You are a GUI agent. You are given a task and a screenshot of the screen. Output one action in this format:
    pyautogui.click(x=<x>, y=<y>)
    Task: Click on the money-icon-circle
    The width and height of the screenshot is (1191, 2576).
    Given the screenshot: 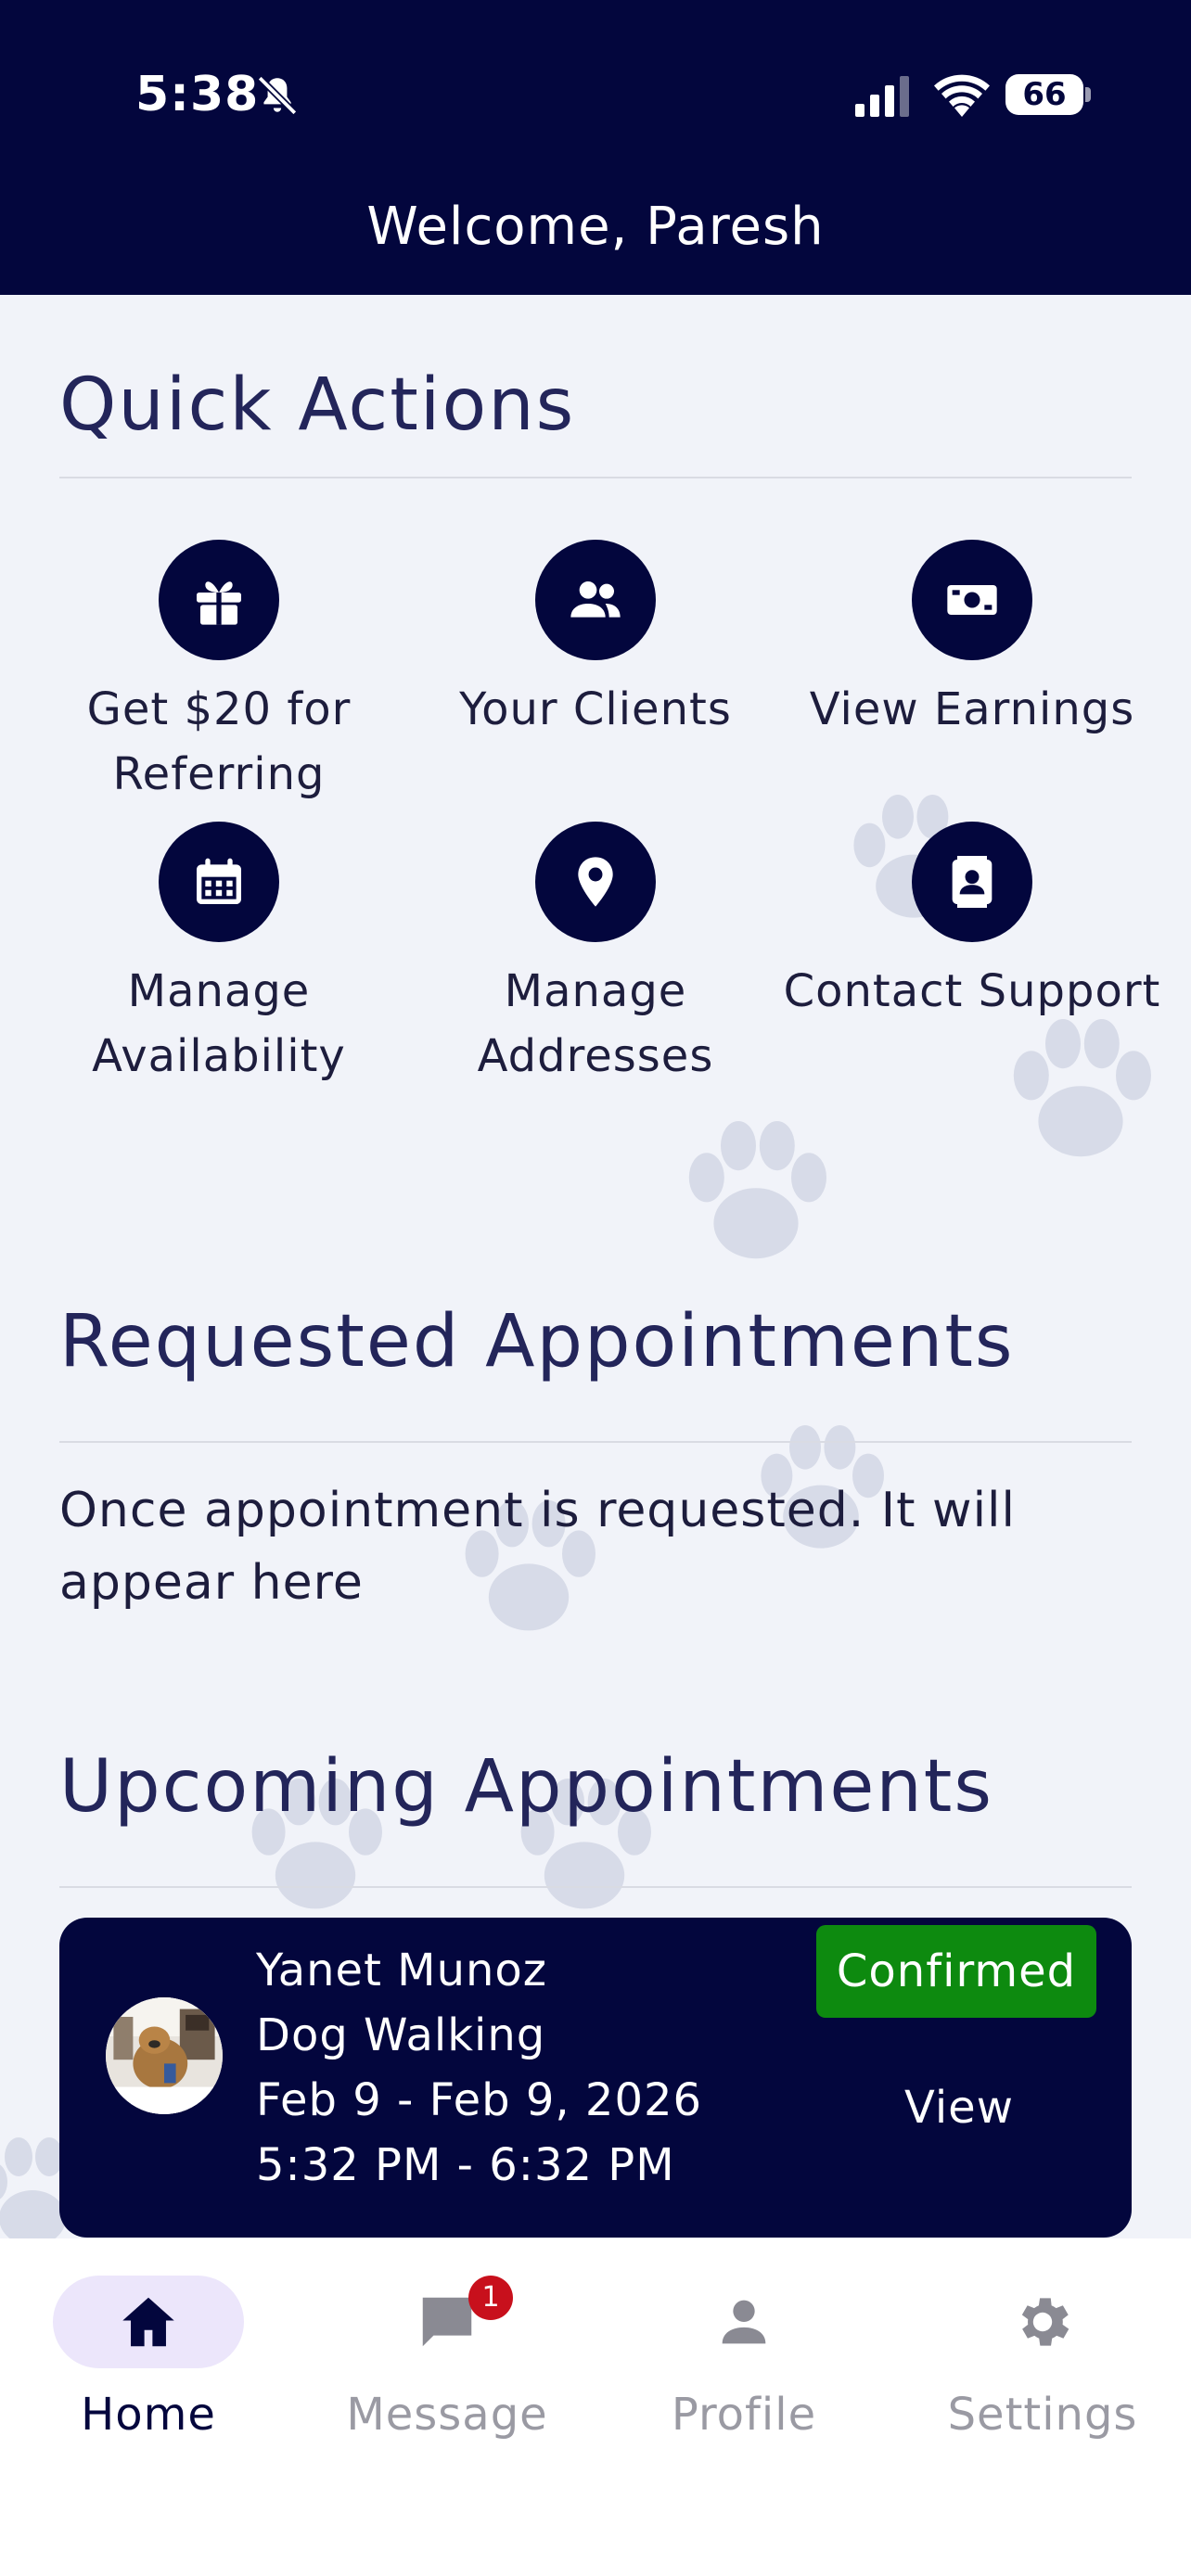 What is the action you would take?
    pyautogui.click(x=972, y=600)
    